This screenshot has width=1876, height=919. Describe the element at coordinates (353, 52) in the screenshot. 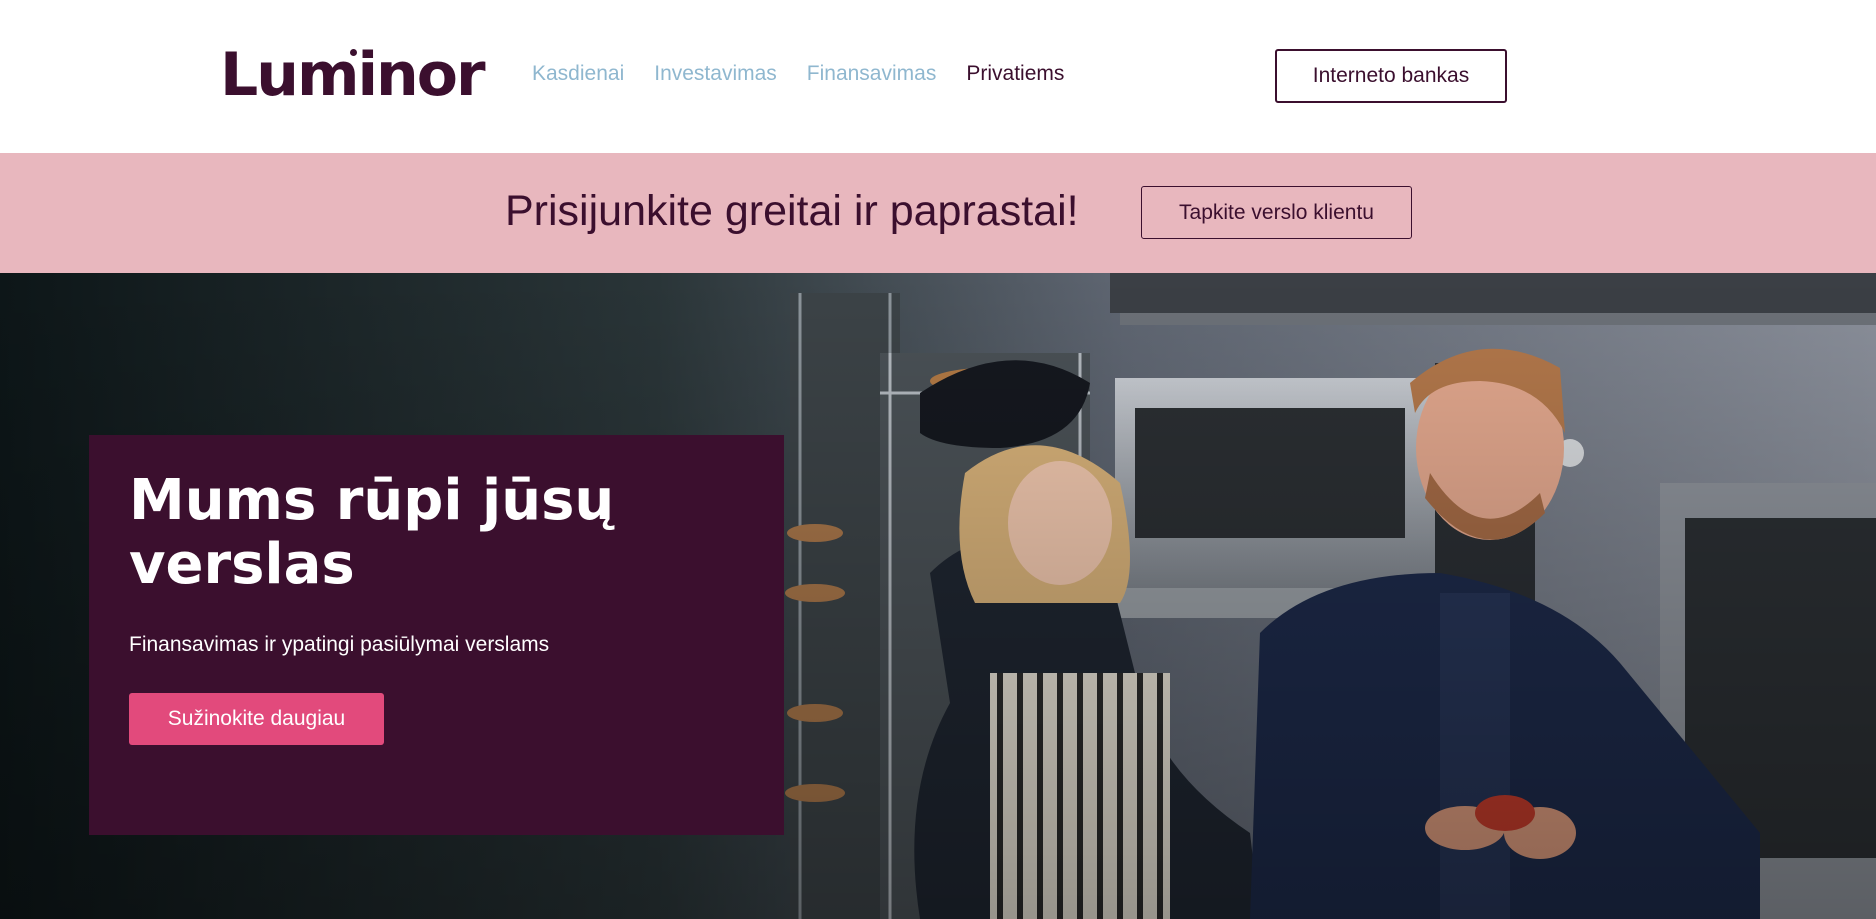

I see `logo-dot-mark` at that location.